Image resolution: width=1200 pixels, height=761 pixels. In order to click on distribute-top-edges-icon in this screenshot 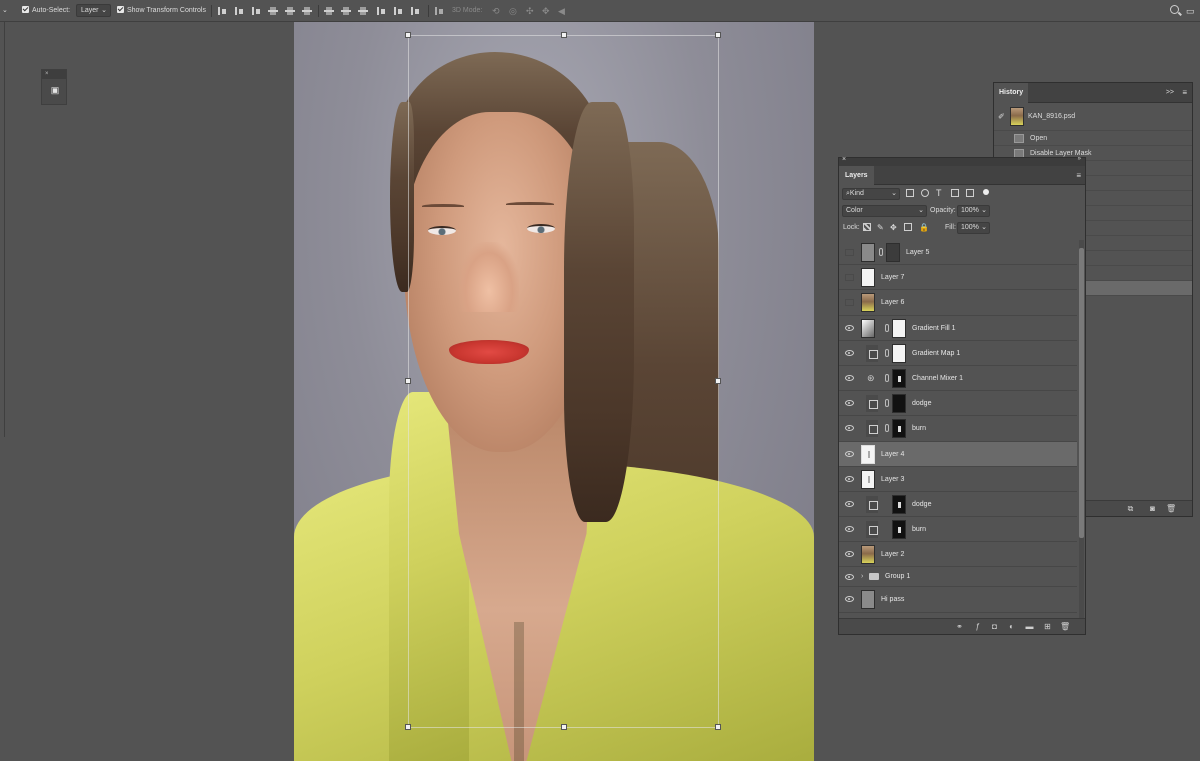, I will do `click(329, 11)`.